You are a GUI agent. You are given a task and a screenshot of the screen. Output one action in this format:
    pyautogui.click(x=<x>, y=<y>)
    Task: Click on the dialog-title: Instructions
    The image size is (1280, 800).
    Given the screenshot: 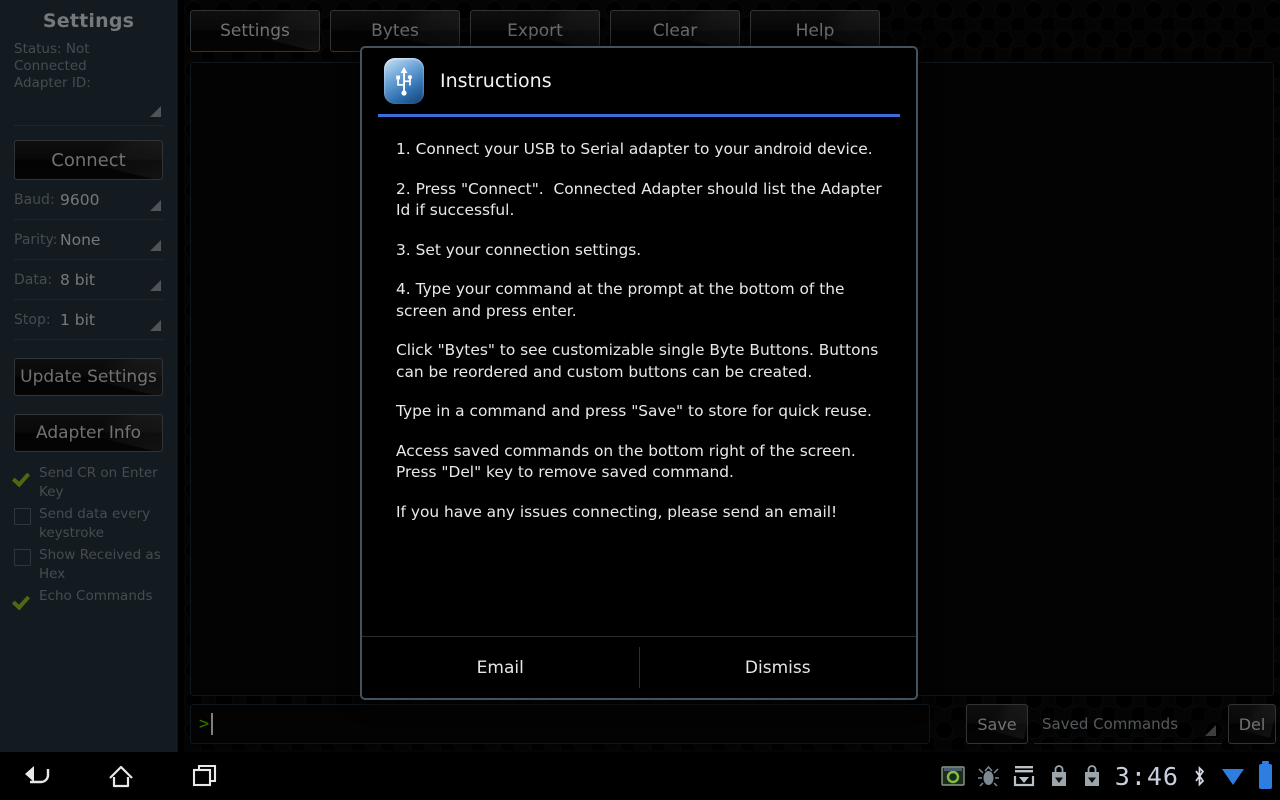 What is the action you would take?
    pyautogui.click(x=496, y=81)
    